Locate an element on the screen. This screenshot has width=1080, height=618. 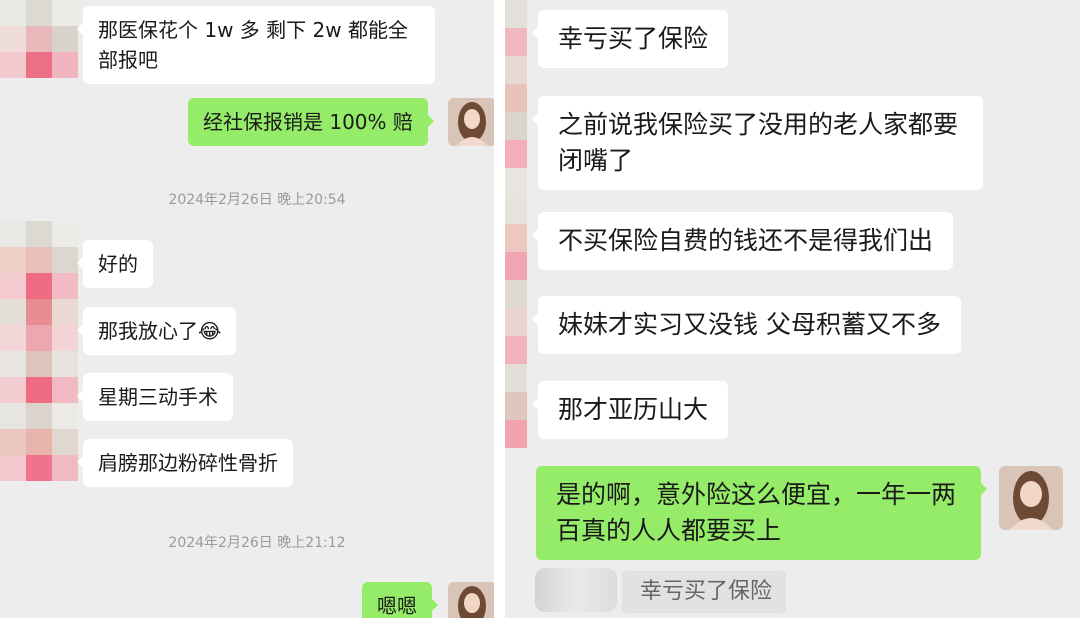
message-text: 妹妹才实习又没钱 父母积蓄又不多 is located at coordinates (749, 324).